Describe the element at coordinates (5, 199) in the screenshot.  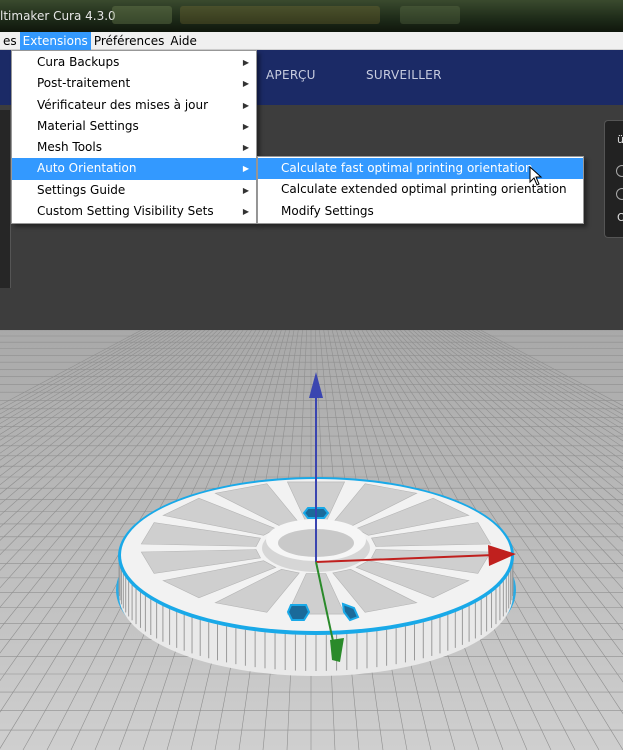
I see `left-panel` at that location.